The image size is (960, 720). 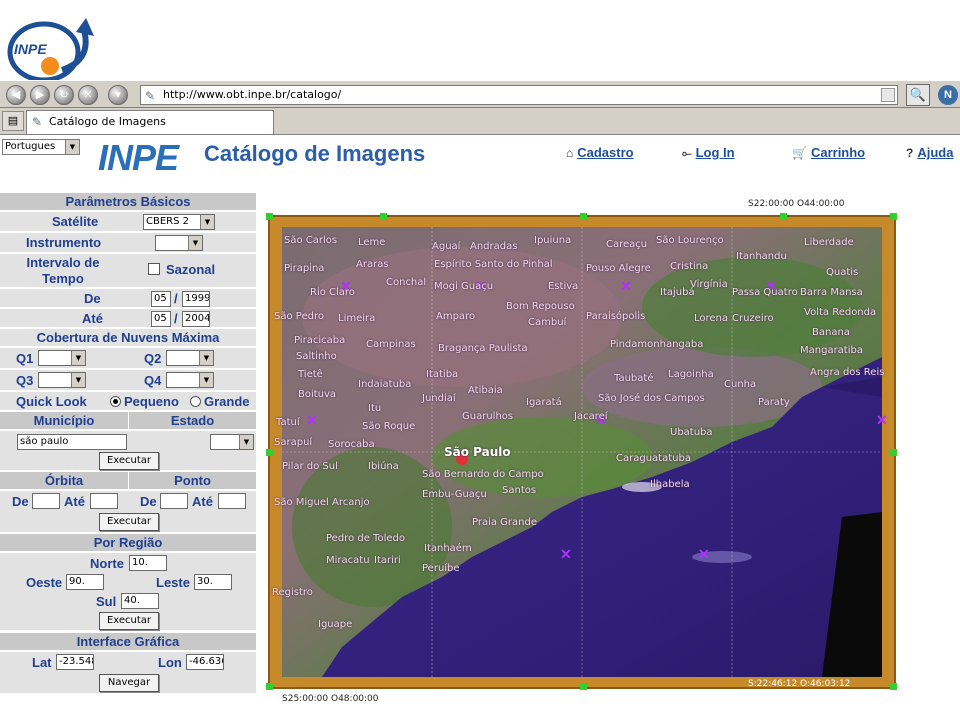 I want to click on cloud-row-2: Q3 ▼ Q4 ▼, so click(x=128, y=380).